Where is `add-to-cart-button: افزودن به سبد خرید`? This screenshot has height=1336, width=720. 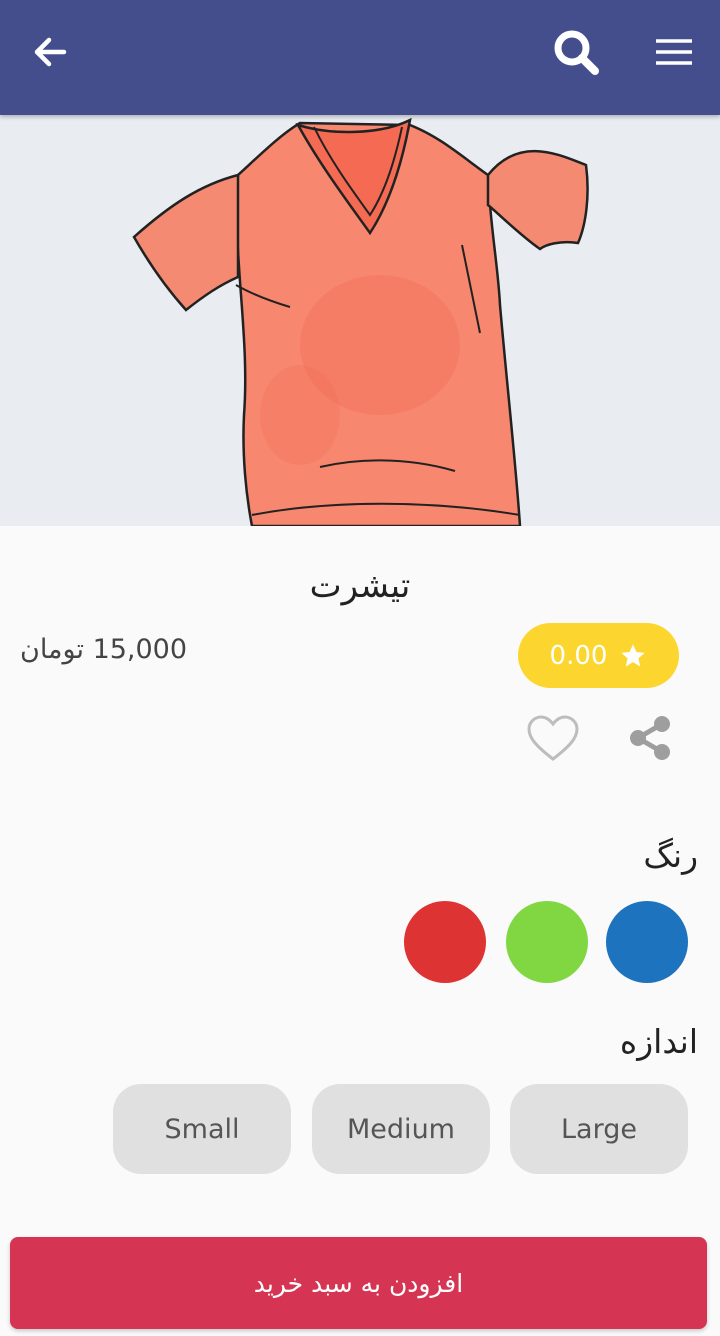 add-to-cart-button: افزودن به سبد خرید is located at coordinates (358, 1283).